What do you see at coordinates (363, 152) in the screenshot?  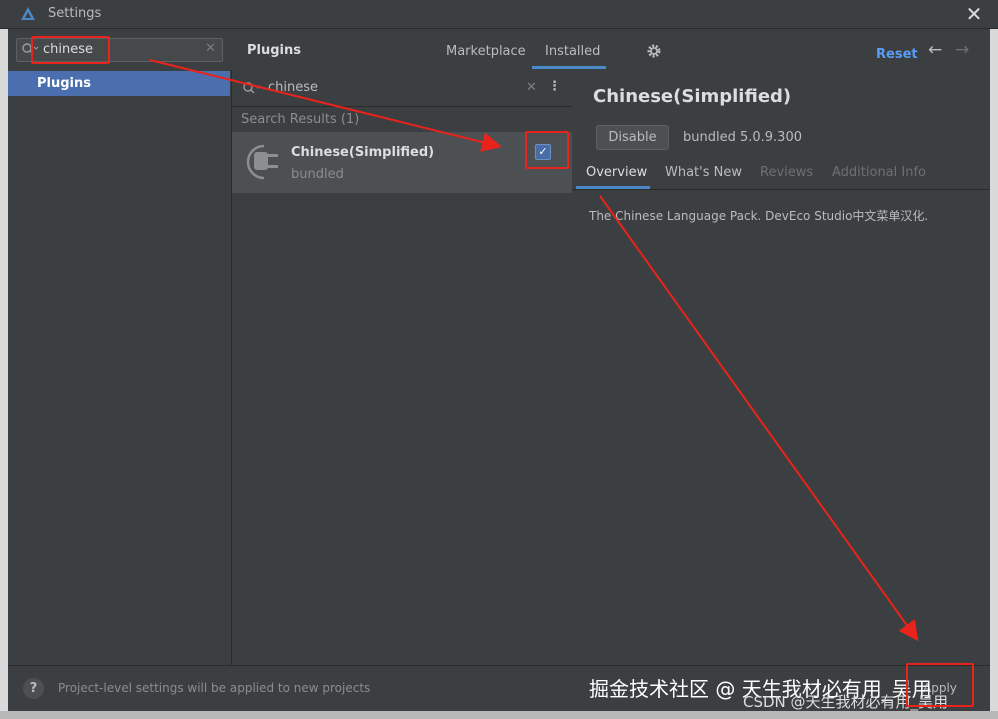 I see `plugin-name: Chinese(Simplified)` at bounding box center [363, 152].